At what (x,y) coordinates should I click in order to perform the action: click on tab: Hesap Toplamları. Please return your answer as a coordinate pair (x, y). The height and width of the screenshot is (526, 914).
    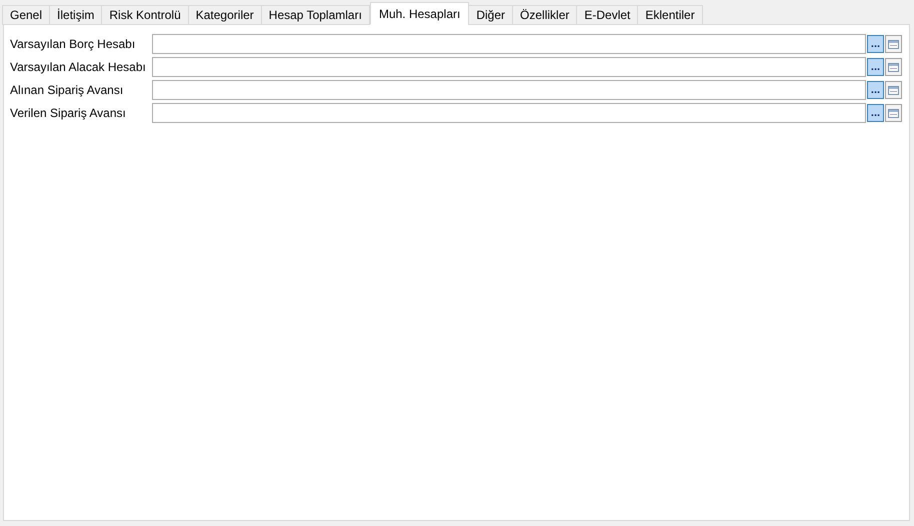
    Looking at the image, I should click on (315, 15).